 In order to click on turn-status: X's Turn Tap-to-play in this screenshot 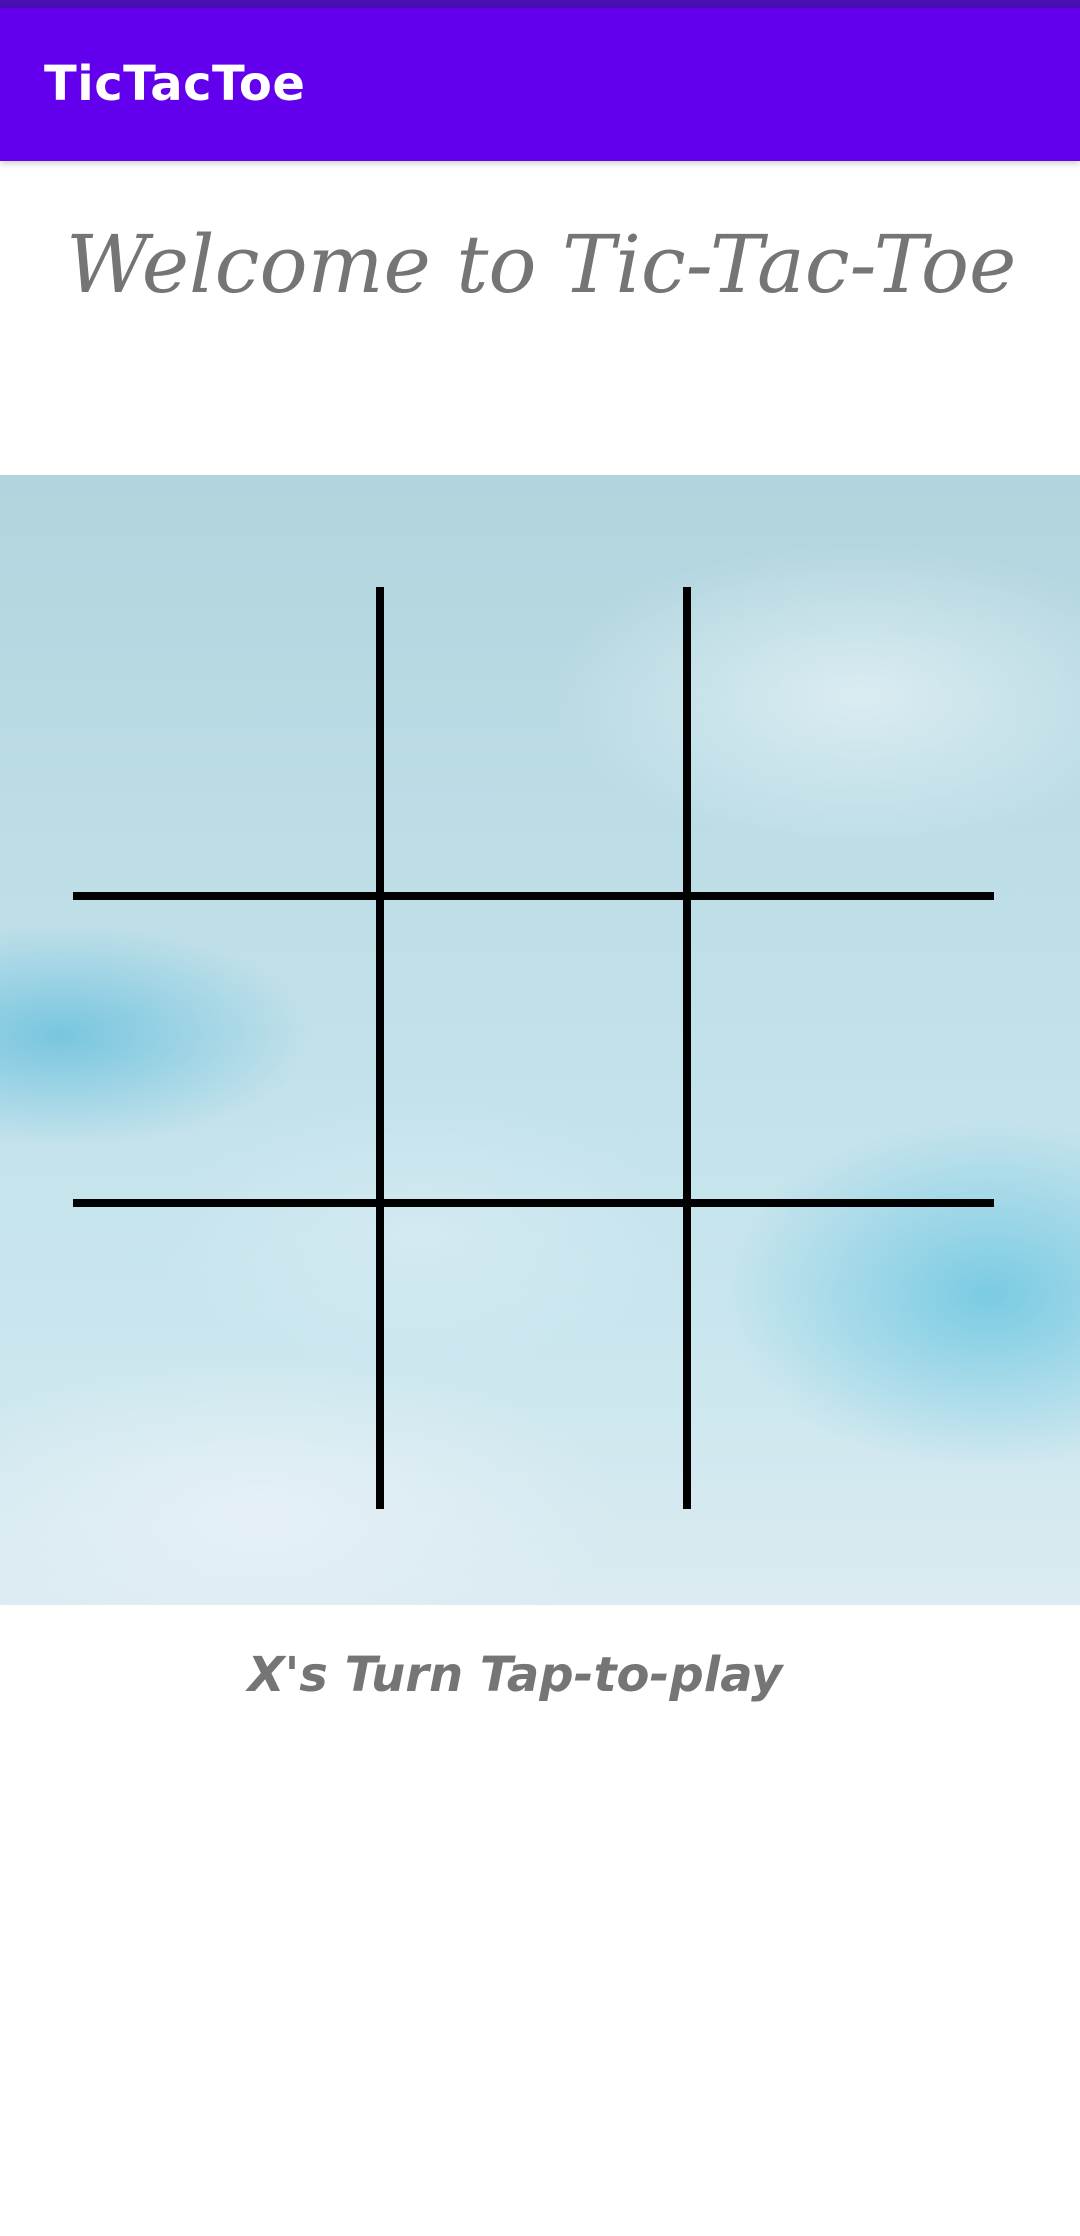, I will do `click(515, 1675)`.